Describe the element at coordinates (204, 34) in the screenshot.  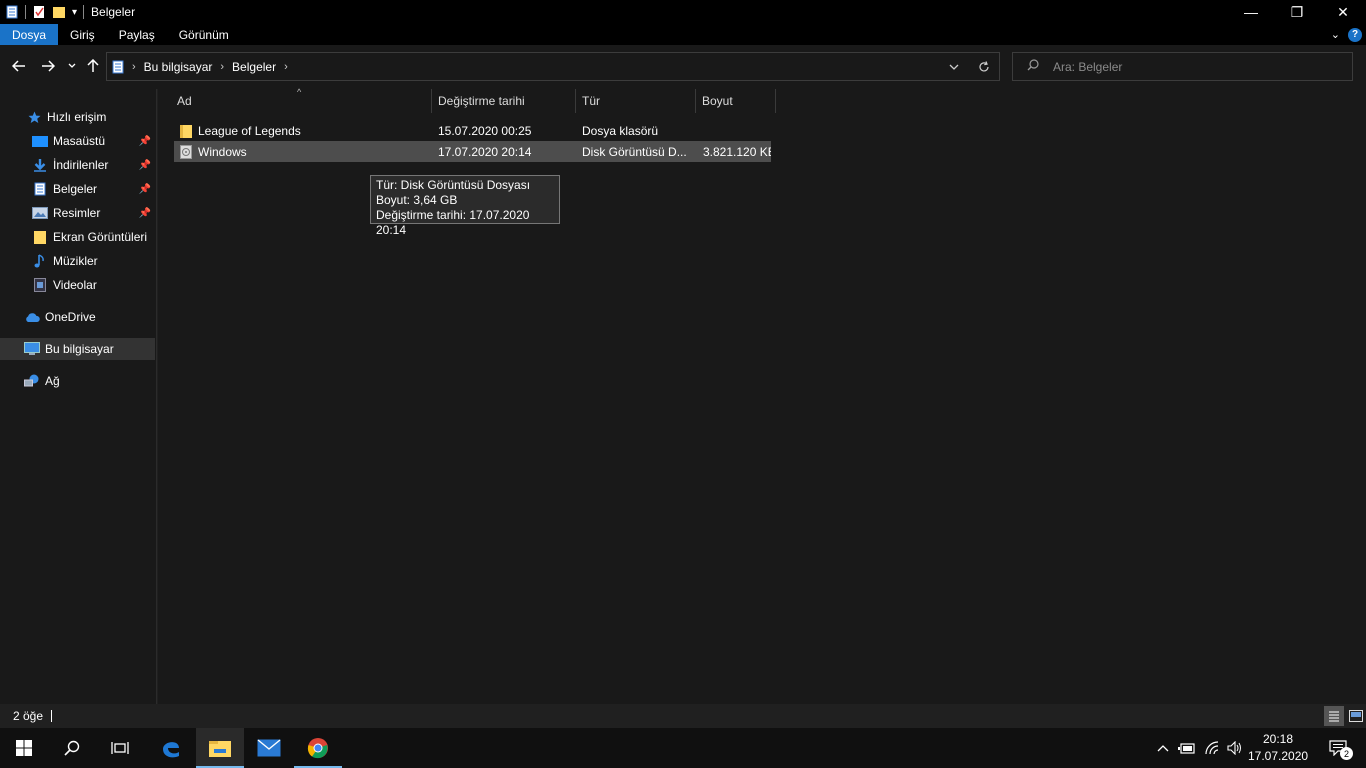
I see `tab-view: Görünüm` at that location.